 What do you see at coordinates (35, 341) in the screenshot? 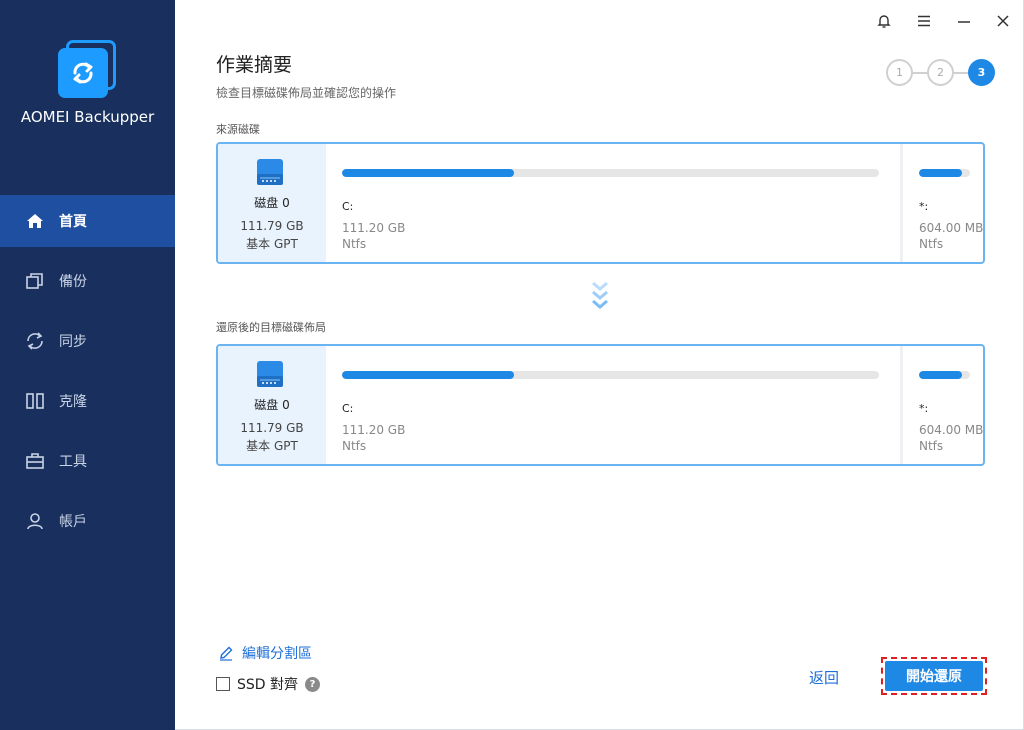
I see `sync-icon` at bounding box center [35, 341].